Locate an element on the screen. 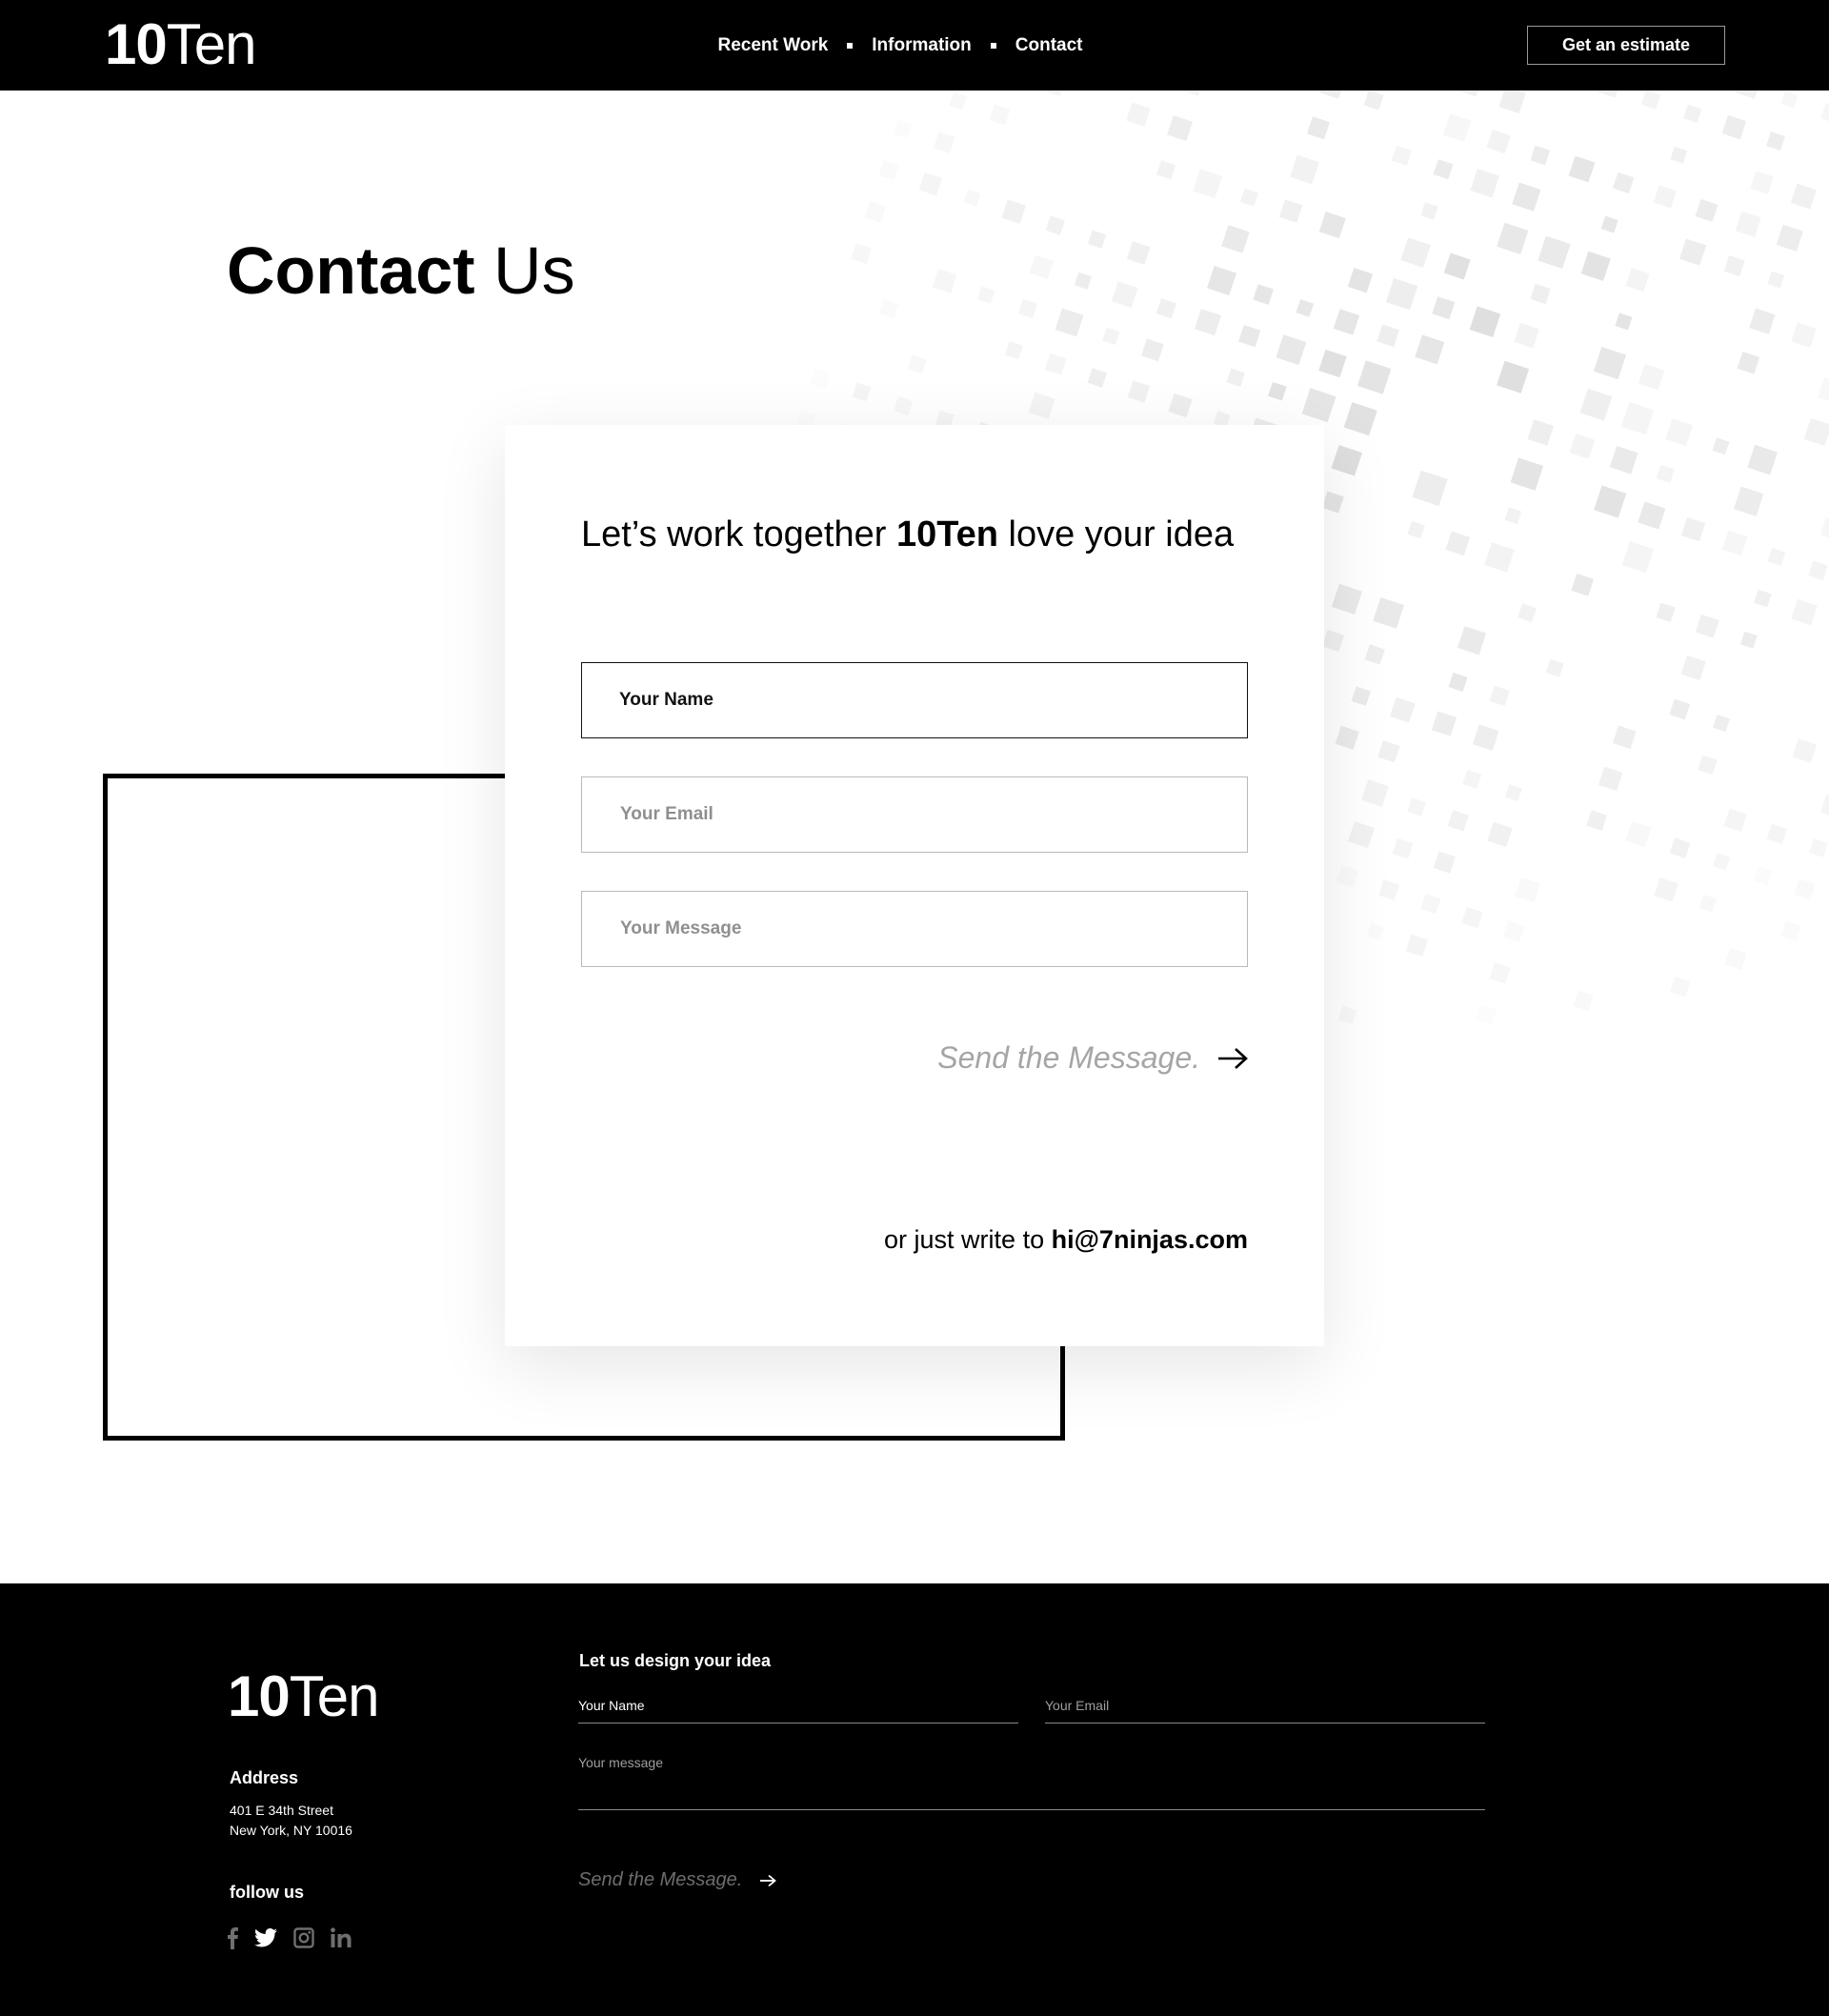  page-title: Contact Us is located at coordinates (401, 270).